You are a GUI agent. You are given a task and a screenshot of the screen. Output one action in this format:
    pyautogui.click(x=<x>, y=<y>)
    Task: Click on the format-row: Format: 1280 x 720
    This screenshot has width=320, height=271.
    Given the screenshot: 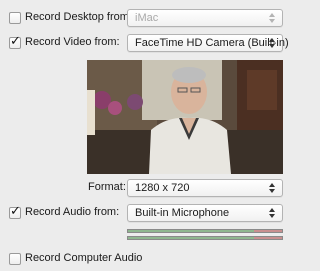 What is the action you would take?
    pyautogui.click(x=150, y=188)
    